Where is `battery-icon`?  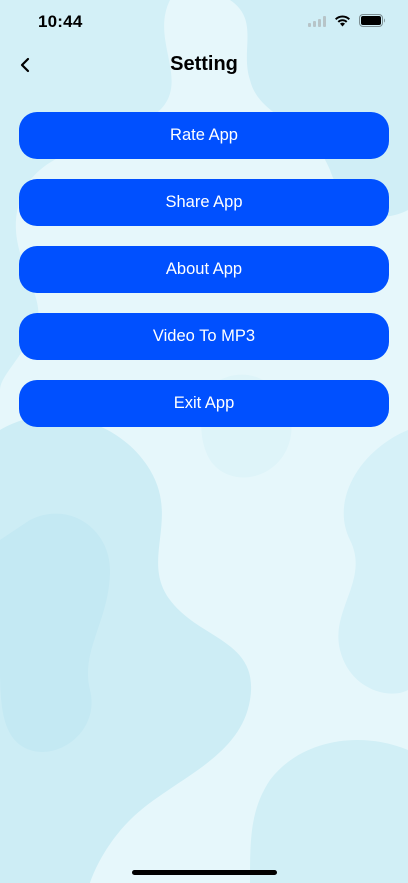 battery-icon is located at coordinates (372, 20).